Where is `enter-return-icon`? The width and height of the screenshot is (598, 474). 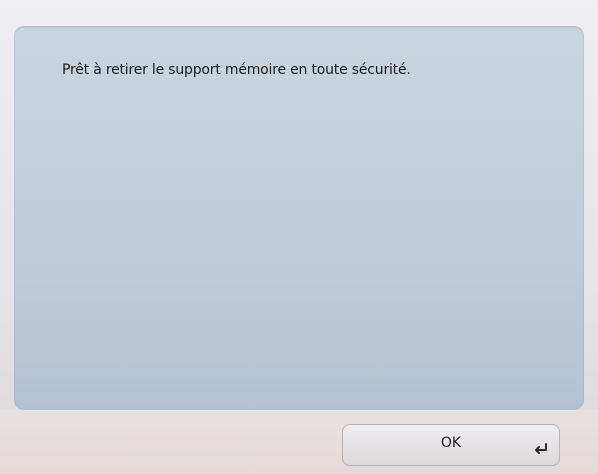 enter-return-icon is located at coordinates (541, 448).